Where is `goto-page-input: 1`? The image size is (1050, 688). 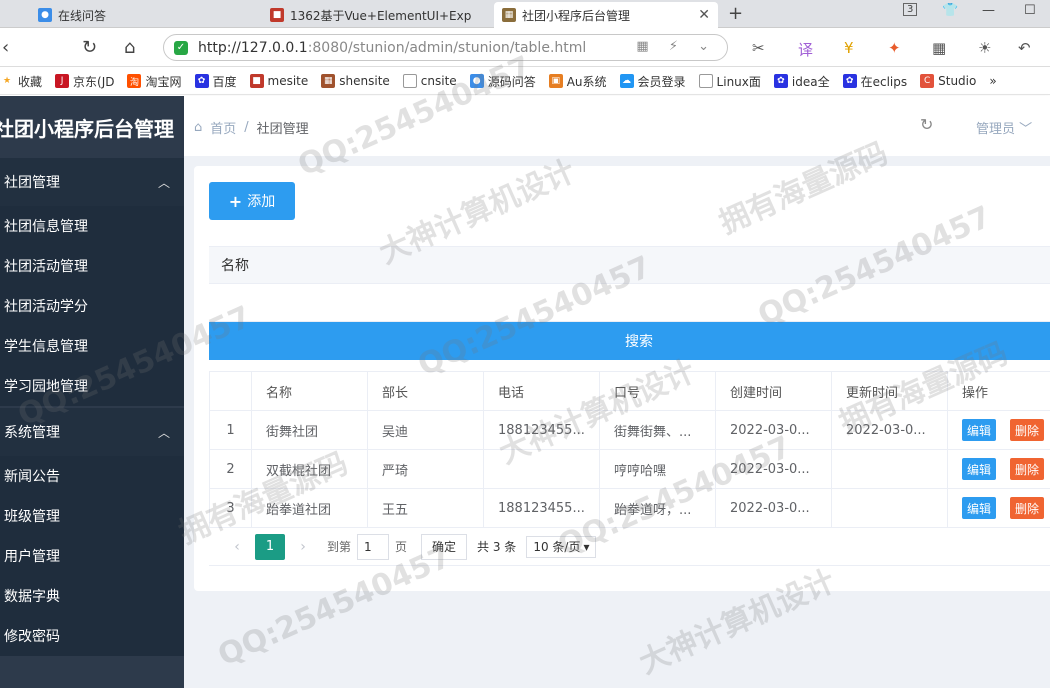
goto-page-input: 1 is located at coordinates (373, 546).